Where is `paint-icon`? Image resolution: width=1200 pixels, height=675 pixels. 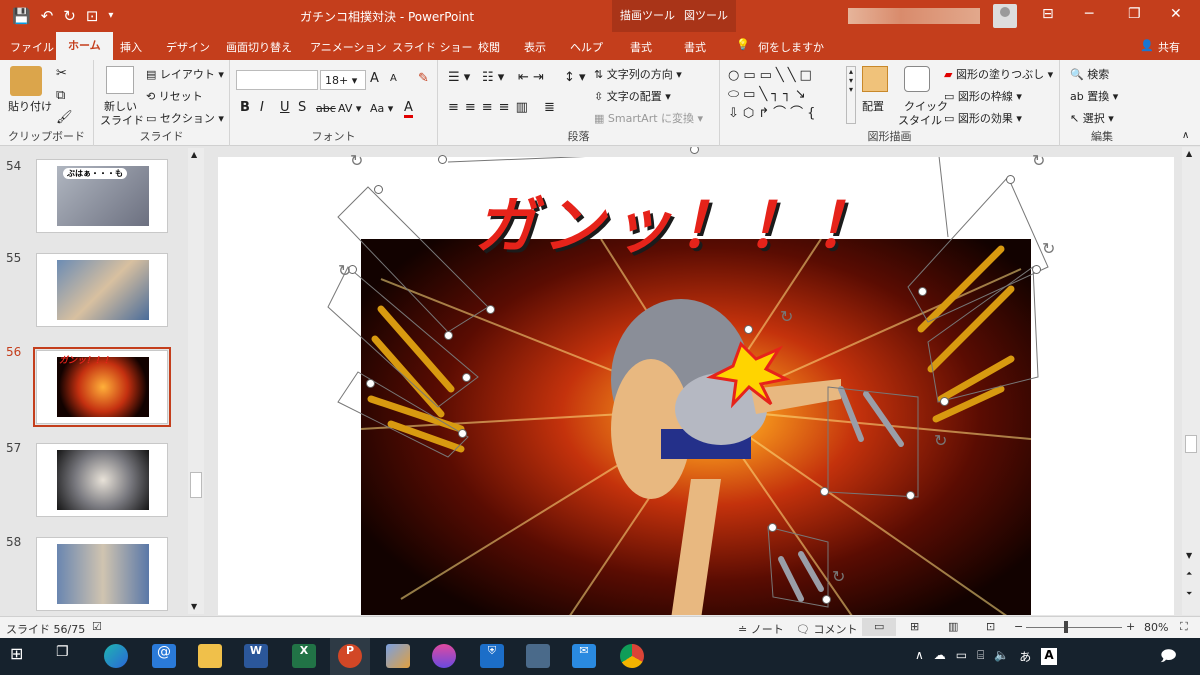
paint-icon is located at coordinates (398, 656).